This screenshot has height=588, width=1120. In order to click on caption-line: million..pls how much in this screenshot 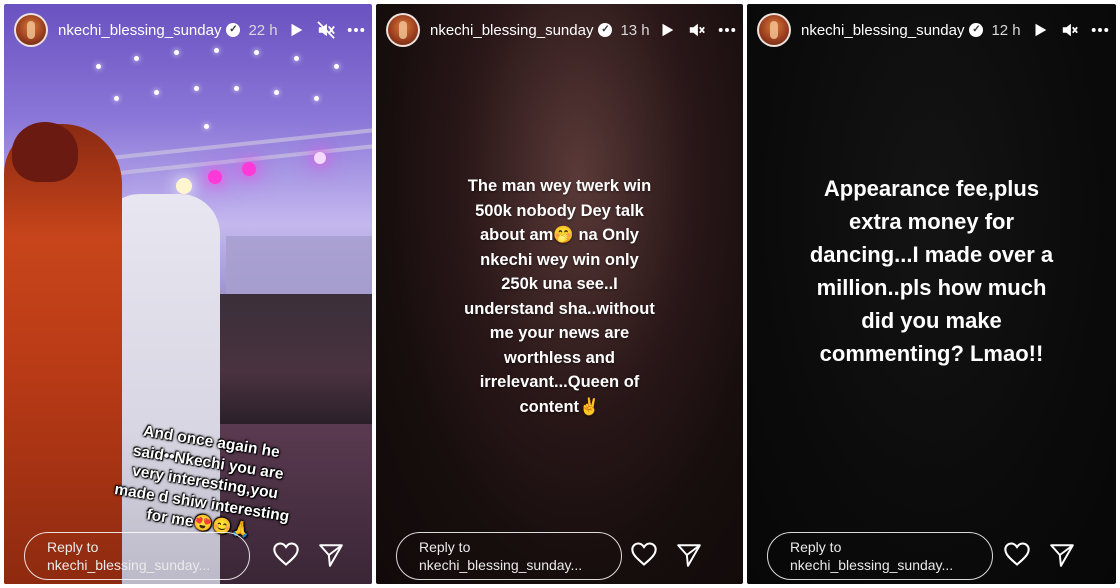, I will do `click(931, 287)`.